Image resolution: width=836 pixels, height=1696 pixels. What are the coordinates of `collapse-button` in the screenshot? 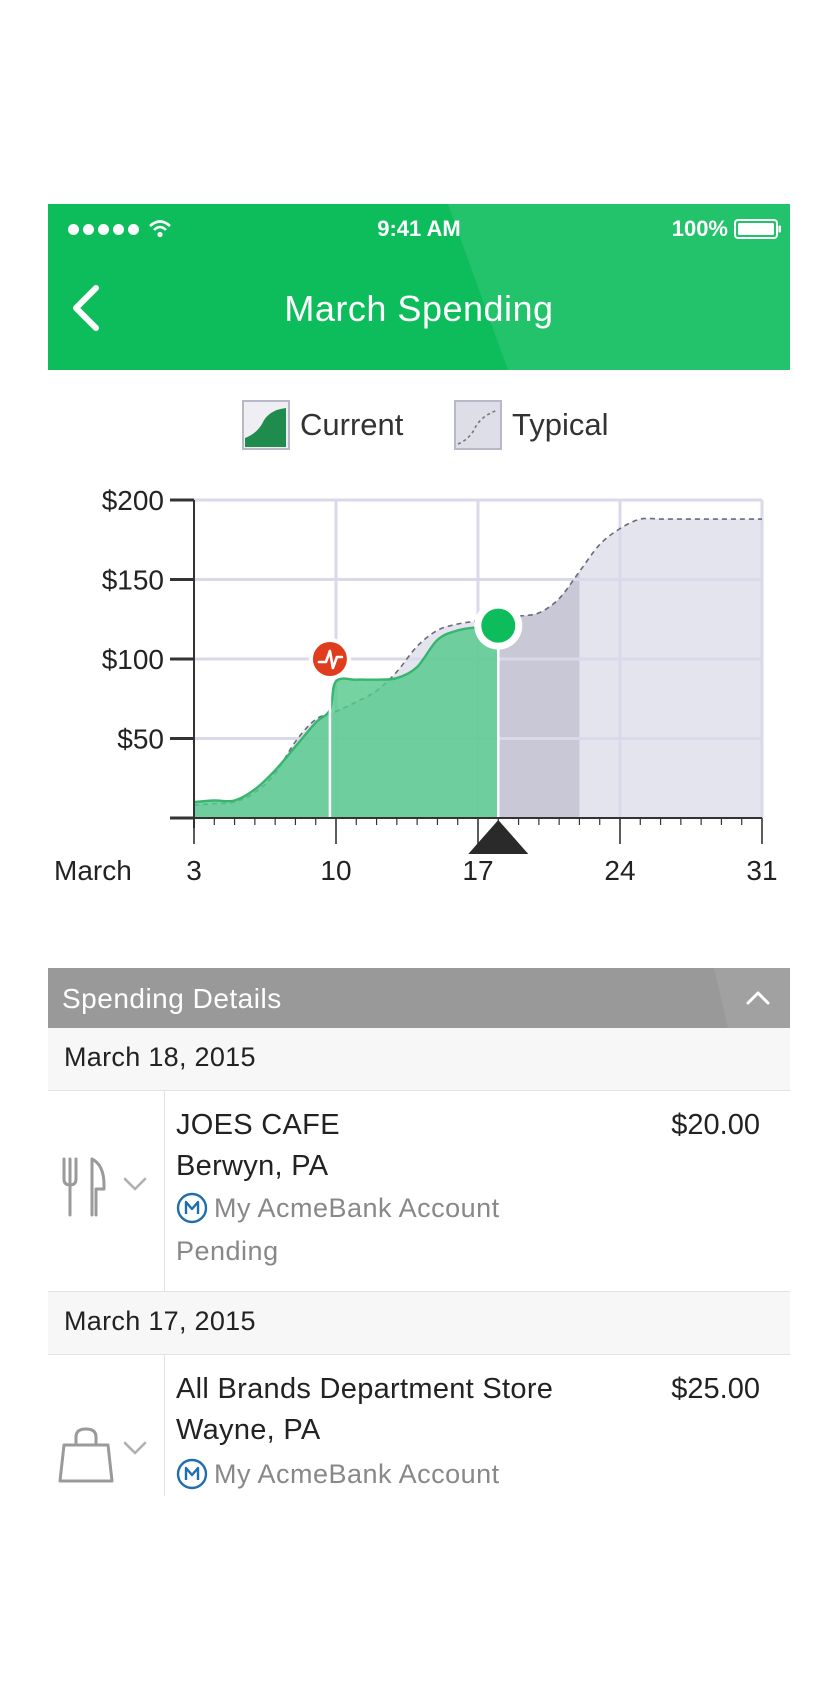 It's located at (758, 998).